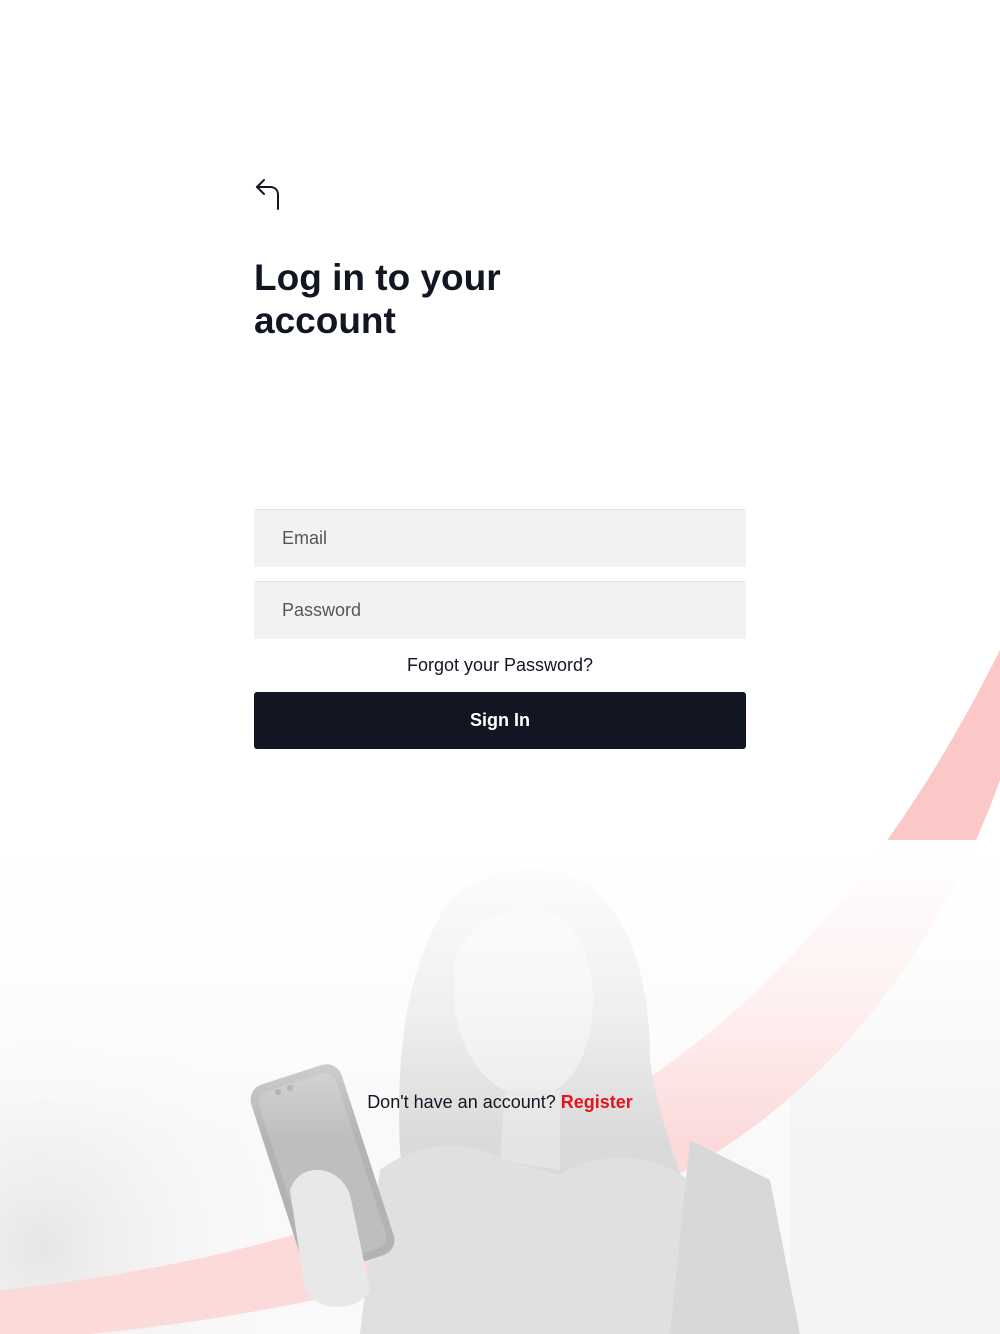 Image resolution: width=1000 pixels, height=1334 pixels. I want to click on forgot-password-link: Forgot your Password?, so click(500, 665).